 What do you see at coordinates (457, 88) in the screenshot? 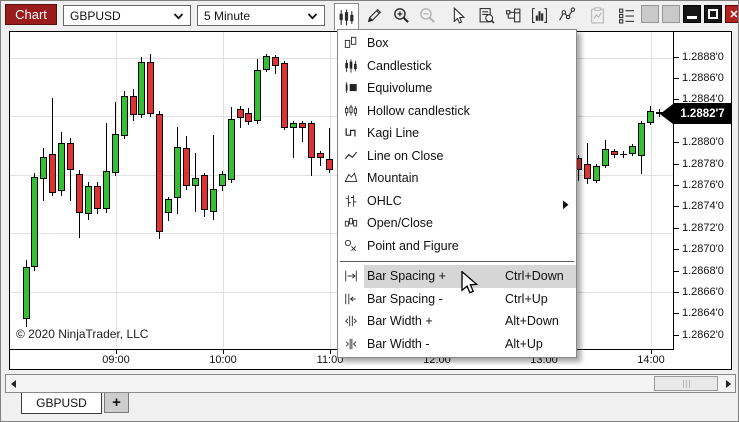
I see `menu-item-equivolume: Equivolume` at bounding box center [457, 88].